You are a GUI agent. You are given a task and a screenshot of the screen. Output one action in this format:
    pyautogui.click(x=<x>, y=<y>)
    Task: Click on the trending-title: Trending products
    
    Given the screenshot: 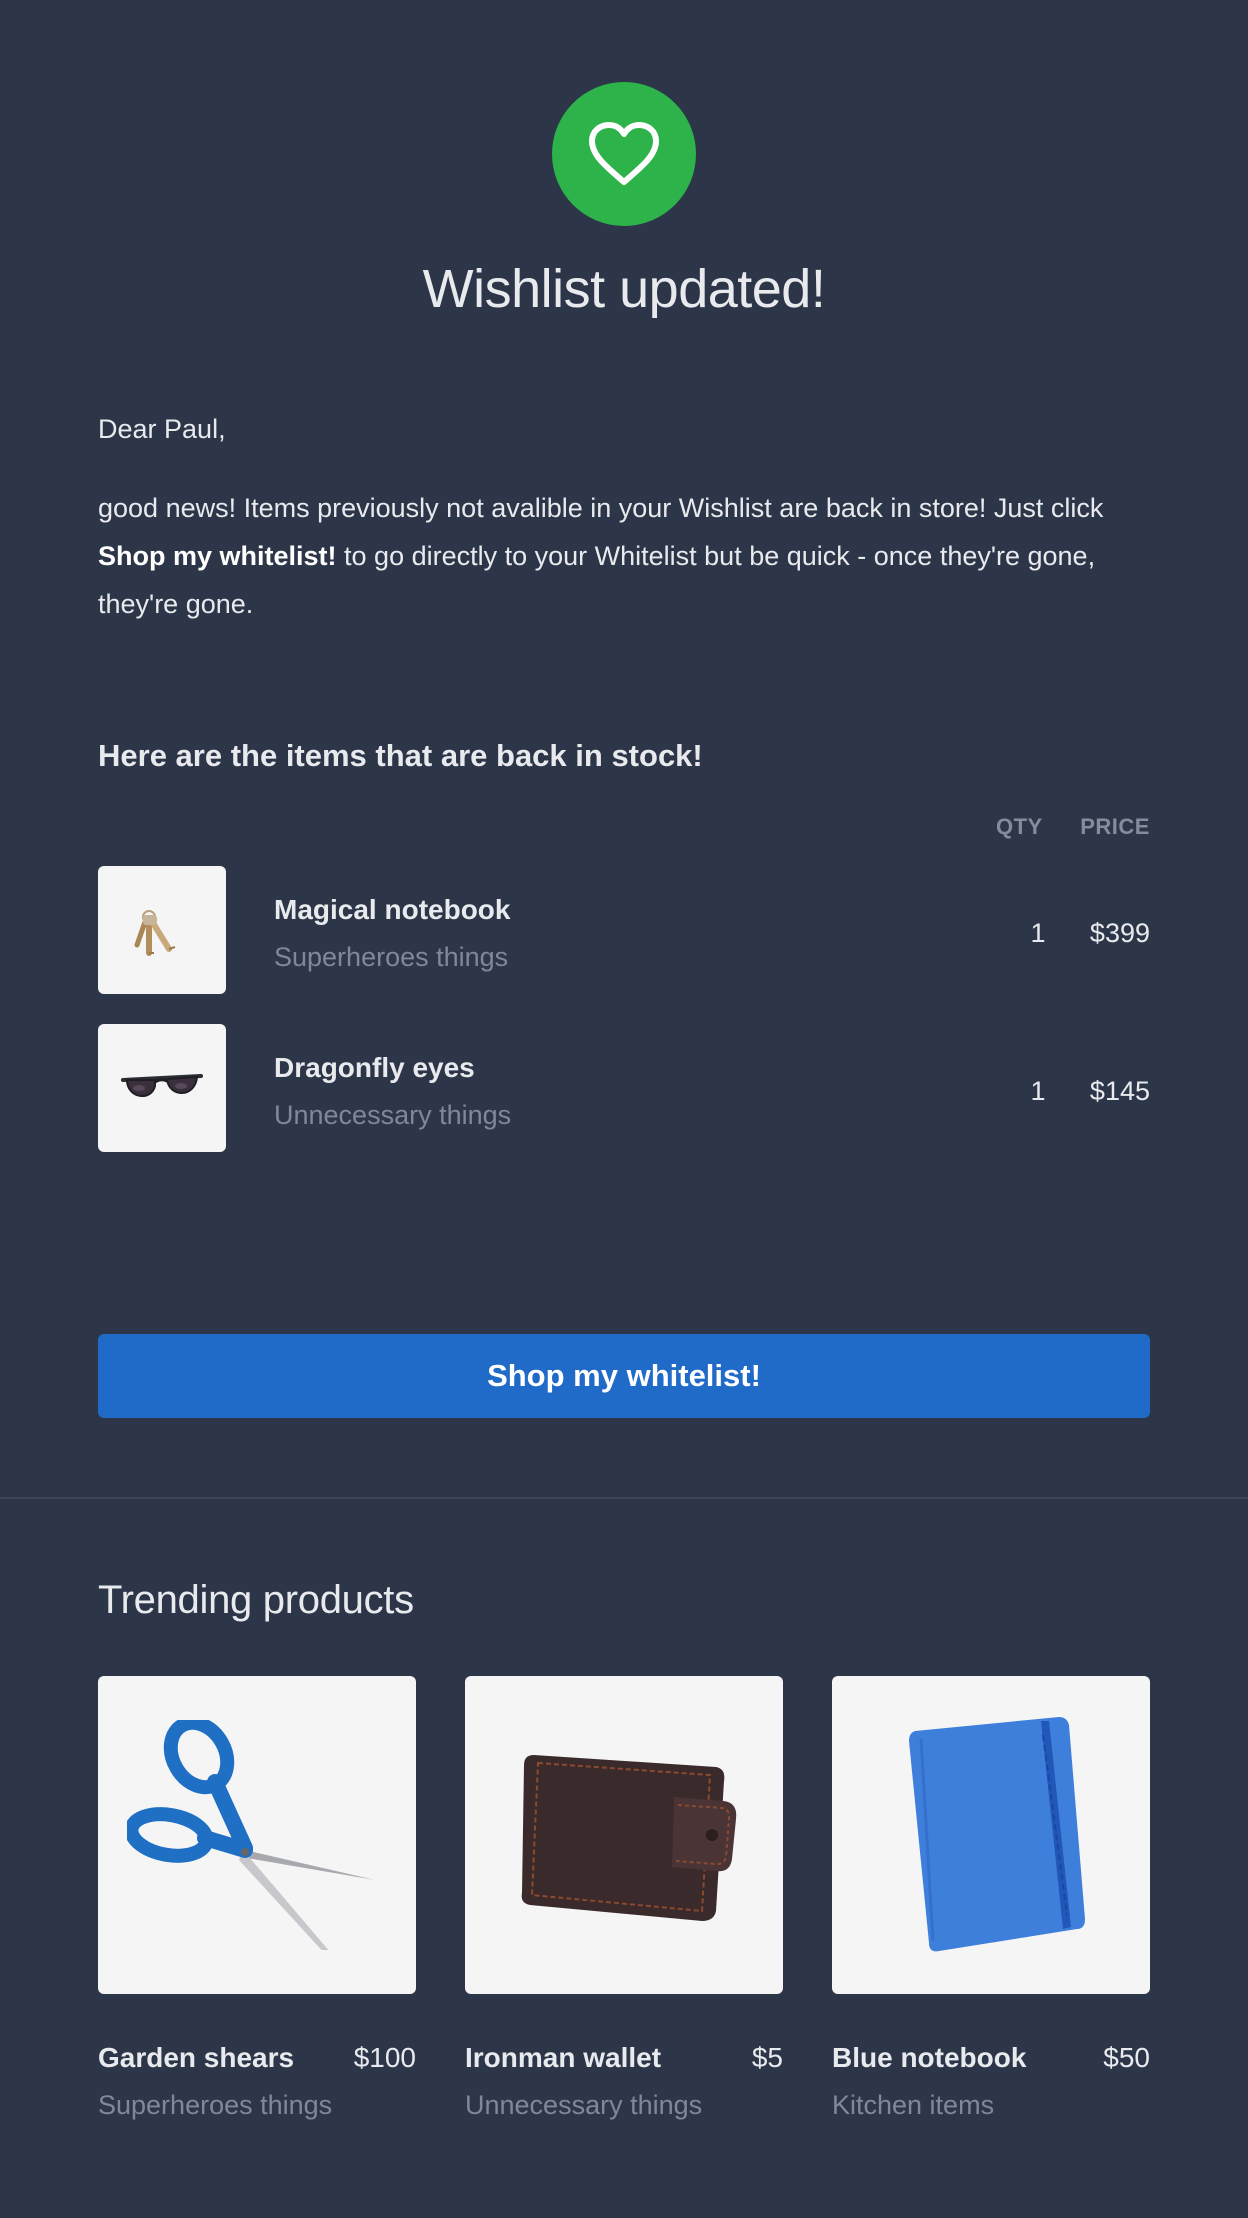 What is the action you would take?
    pyautogui.click(x=256, y=1600)
    